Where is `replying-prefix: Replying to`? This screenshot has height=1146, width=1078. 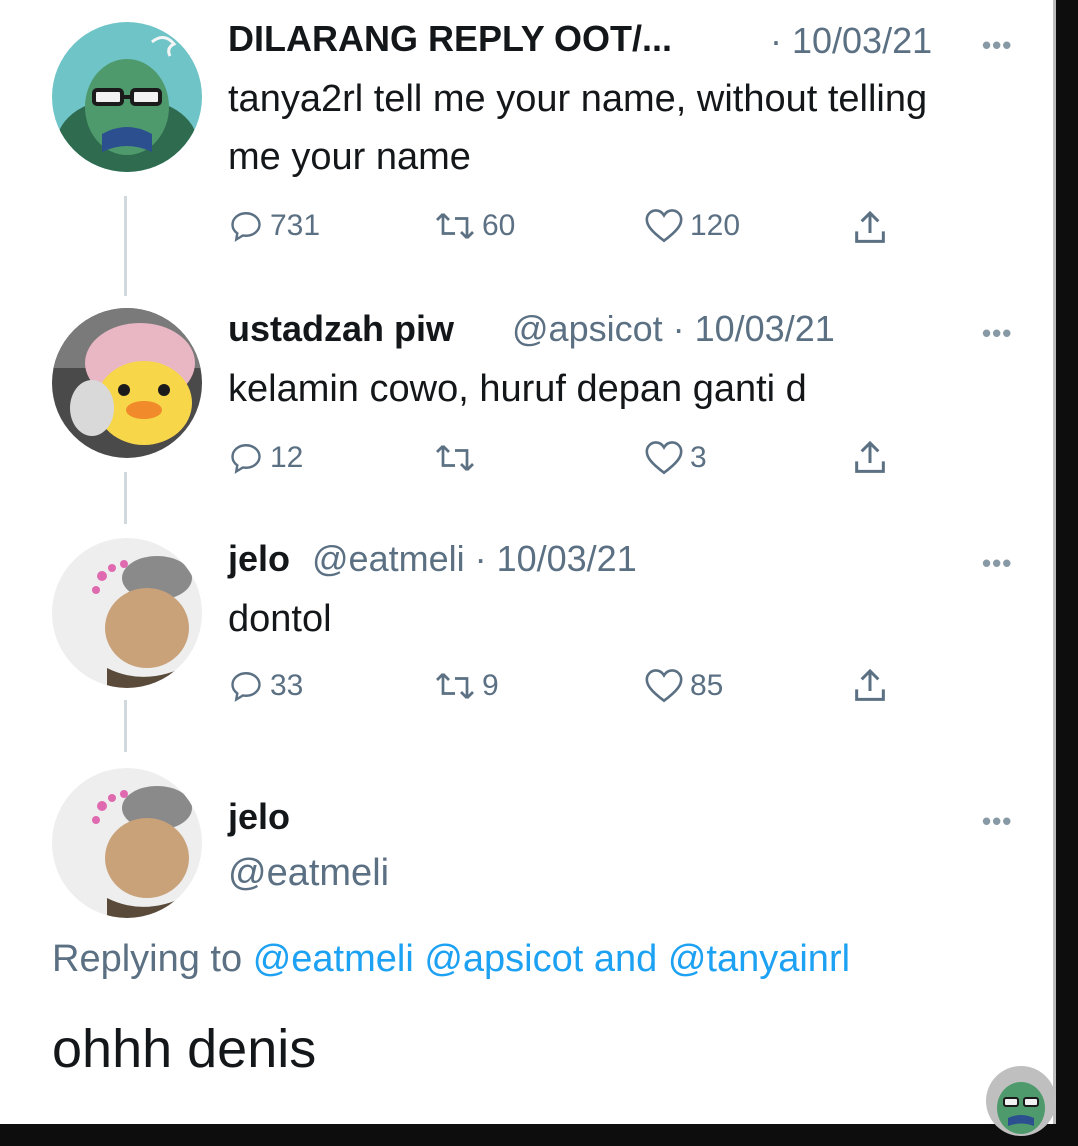
replying-prefix: Replying to is located at coordinates (147, 959).